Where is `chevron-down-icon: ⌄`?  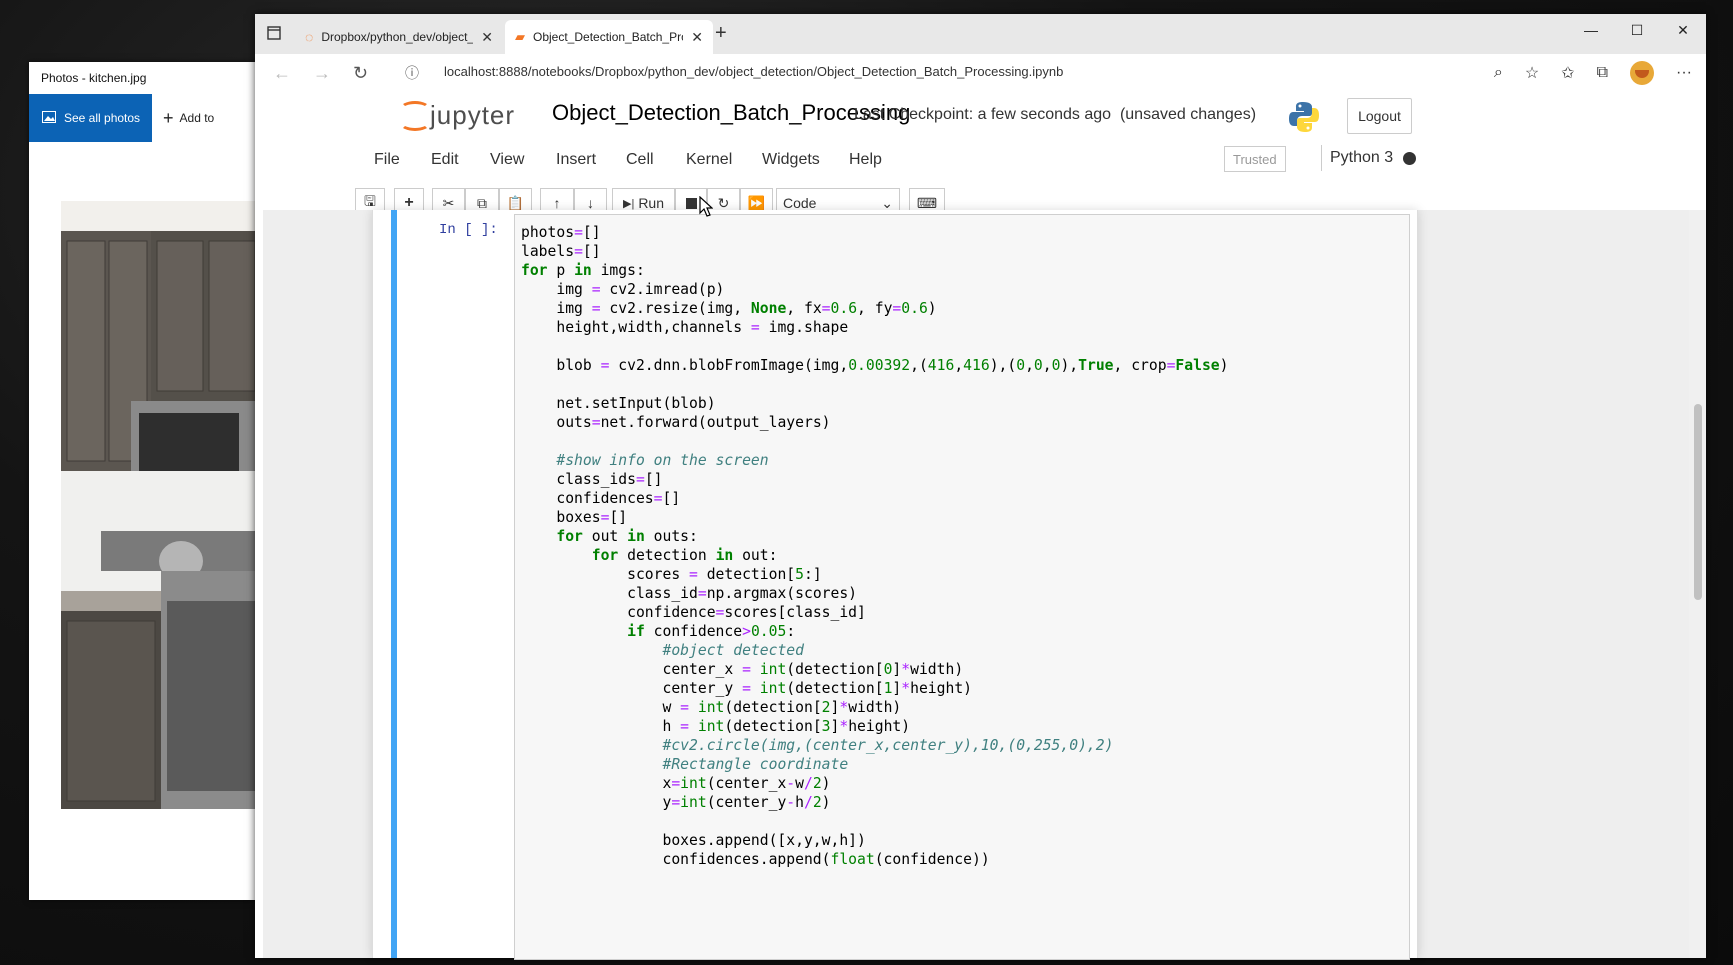
chevron-down-icon: ⌄ is located at coordinates (887, 202).